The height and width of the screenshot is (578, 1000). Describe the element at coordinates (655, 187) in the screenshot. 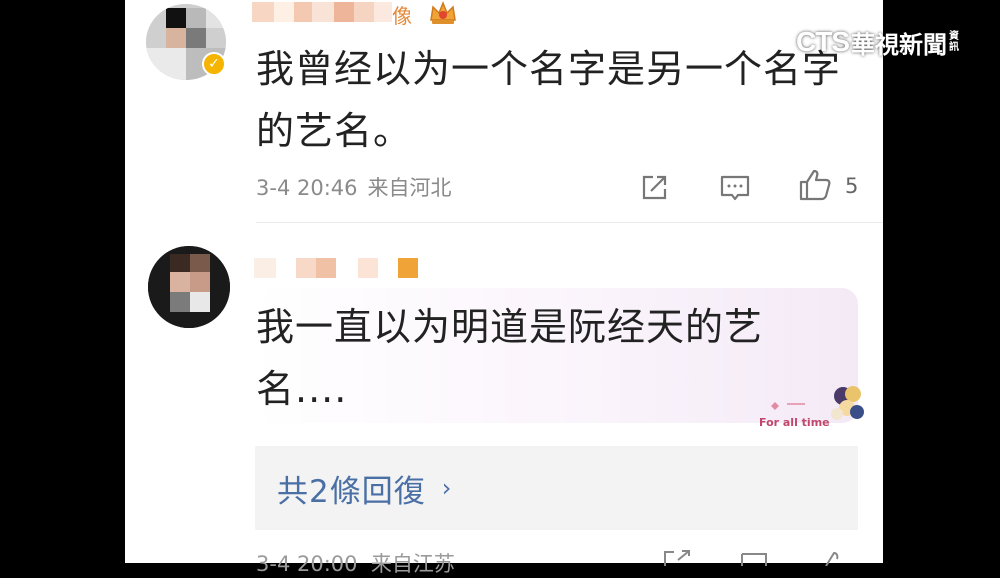

I see `share-icon` at that location.